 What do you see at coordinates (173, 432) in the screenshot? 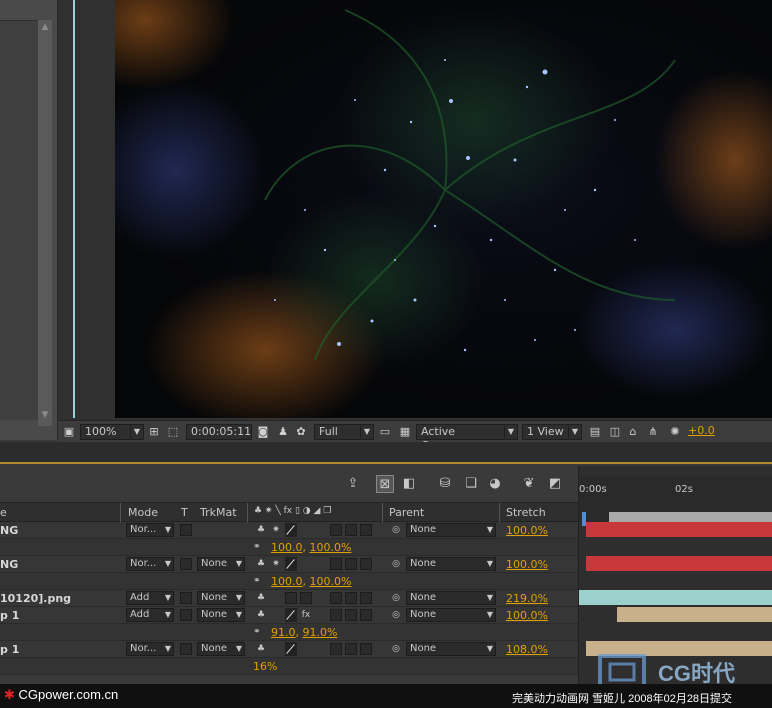
I see `region-of-interest-icon: ⬚` at bounding box center [173, 432].